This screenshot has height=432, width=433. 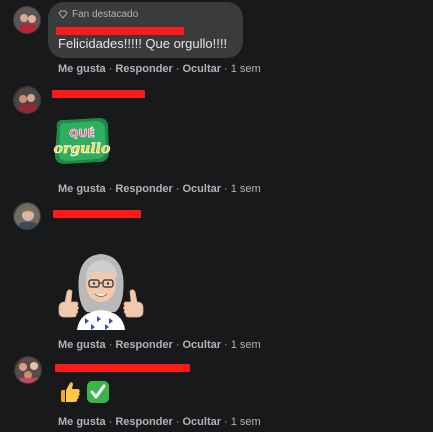 I want to click on diamond-icon, so click(x=63, y=14).